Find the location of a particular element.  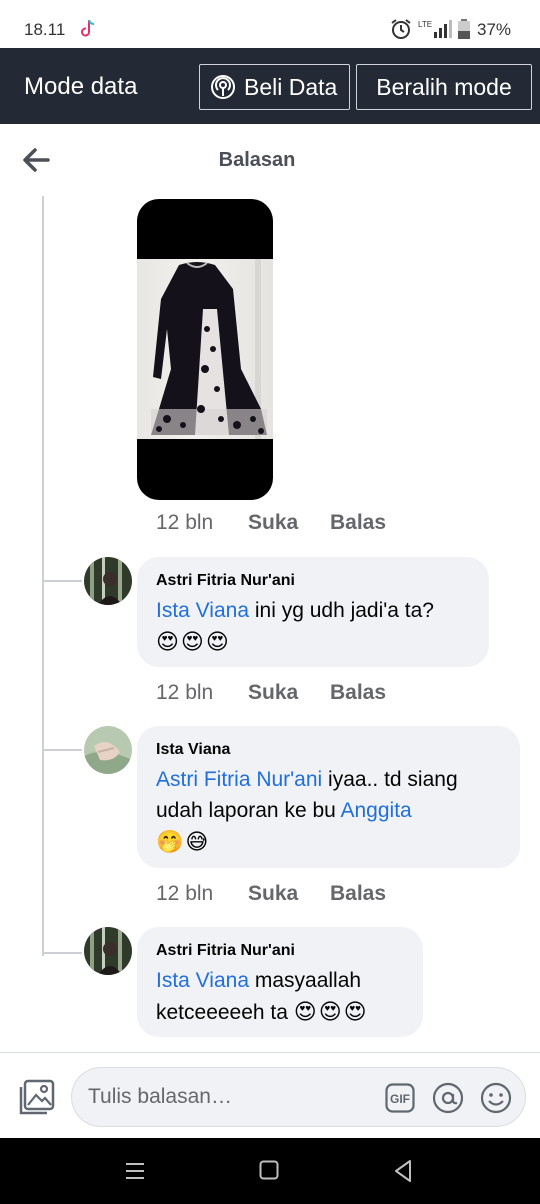

reply-composer: GIF is located at coordinates (270, 1095).